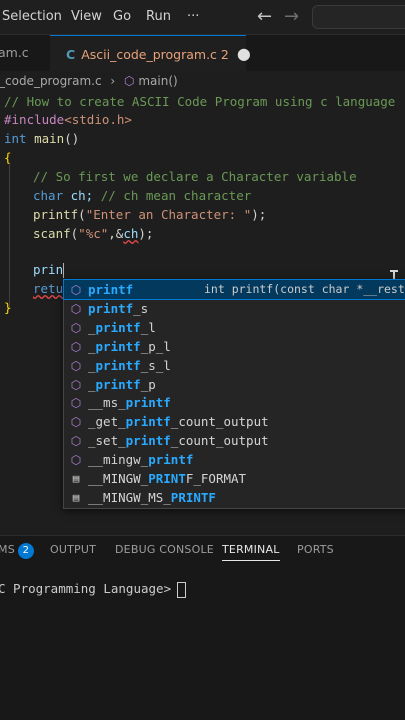 The width and height of the screenshot is (405, 720). I want to click on operator: ,&, so click(116, 233).